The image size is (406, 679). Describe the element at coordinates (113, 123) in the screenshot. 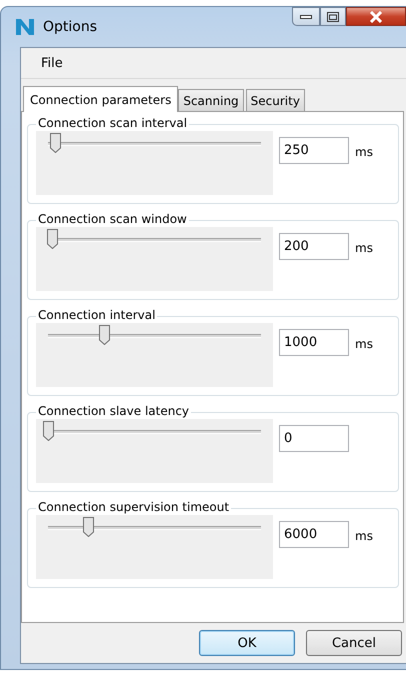

I see `group-title: Connection scan interval` at that location.